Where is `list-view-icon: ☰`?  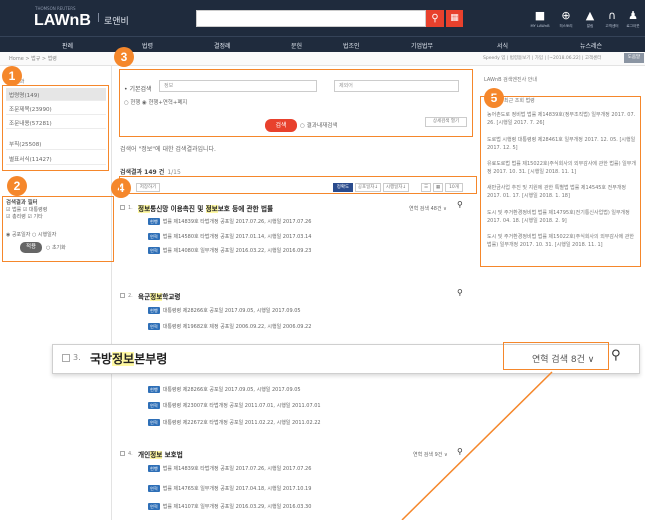
list-view-icon: ☰ is located at coordinates (426, 187).